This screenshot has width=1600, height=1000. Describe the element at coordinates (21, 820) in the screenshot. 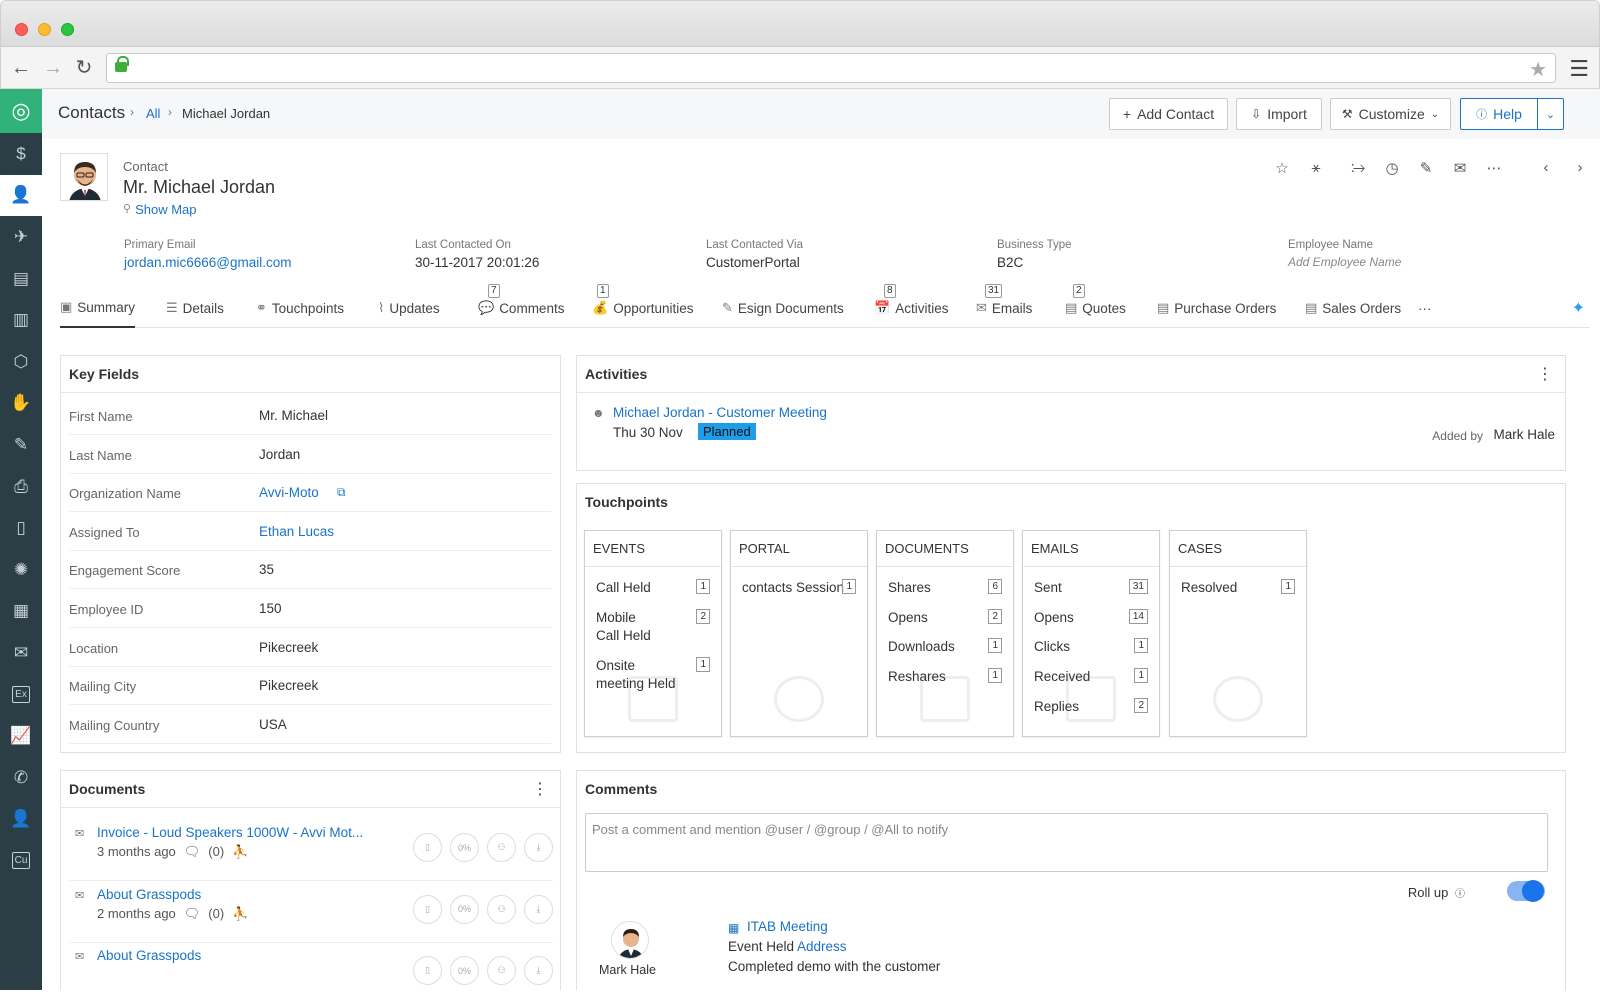

I see `user-check-icon: 👤` at that location.